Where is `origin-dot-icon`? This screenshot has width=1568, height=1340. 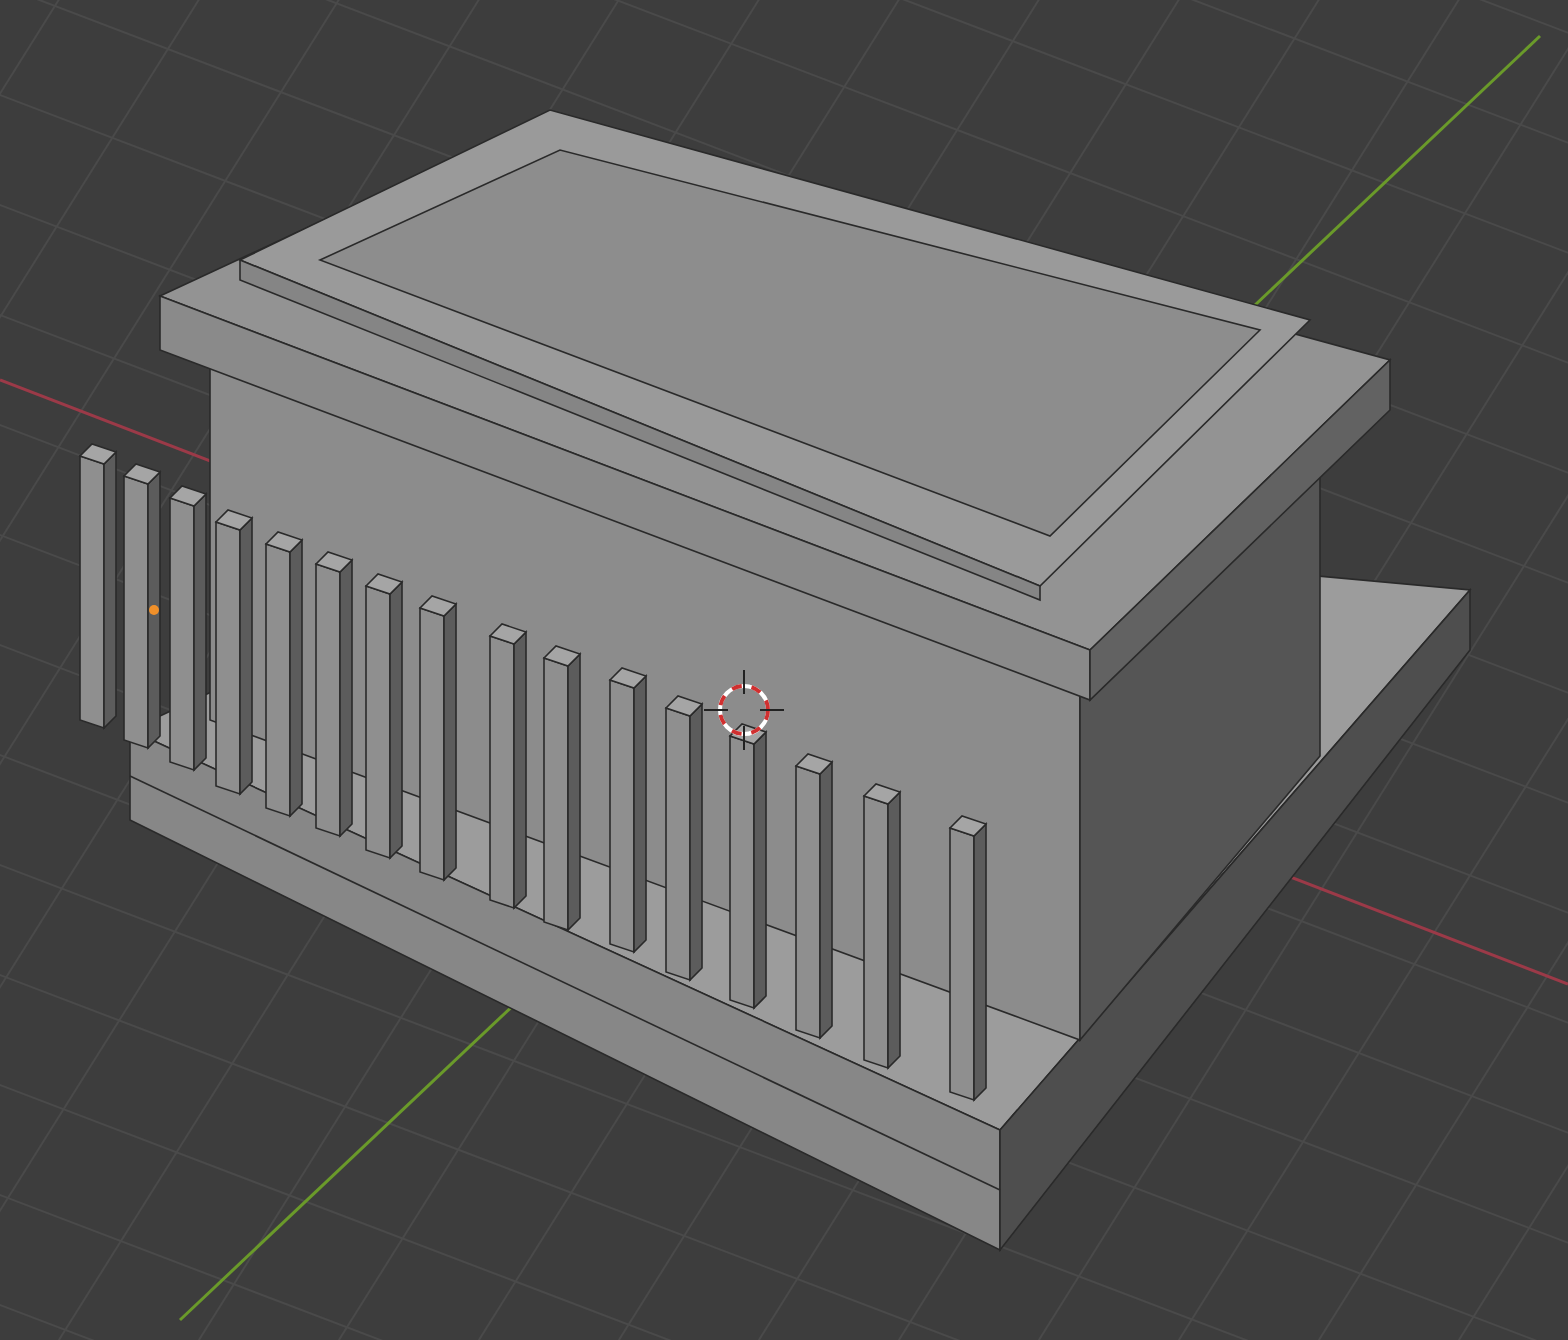 origin-dot-icon is located at coordinates (154, 610).